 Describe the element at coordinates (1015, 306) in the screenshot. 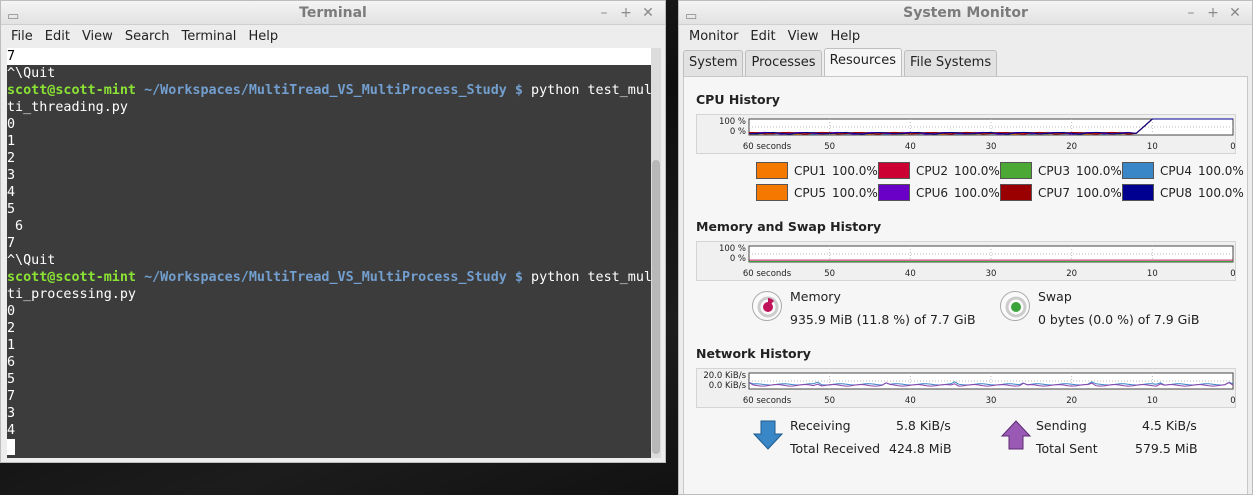

I see `swap-pie-icon` at that location.